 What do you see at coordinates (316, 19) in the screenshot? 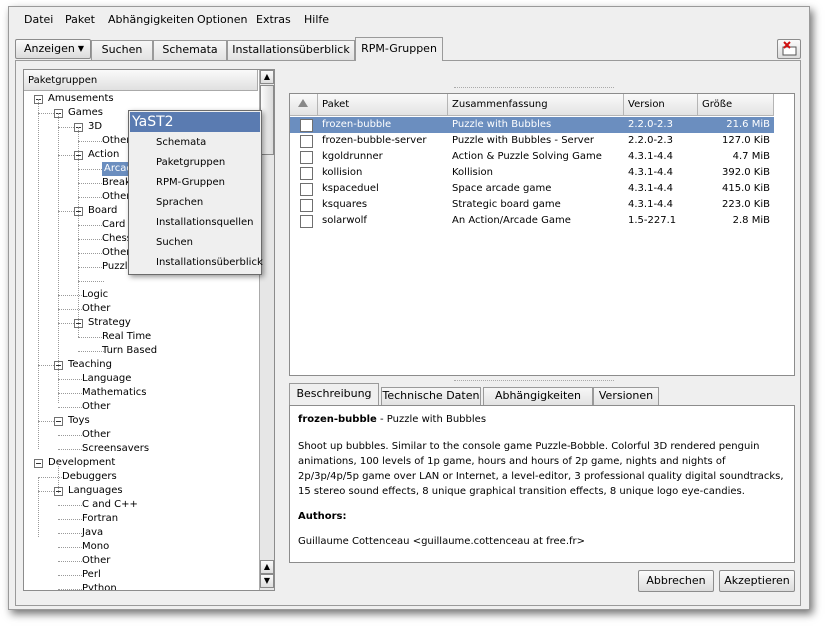
I see `menu-hilfe: Hilfe` at bounding box center [316, 19].